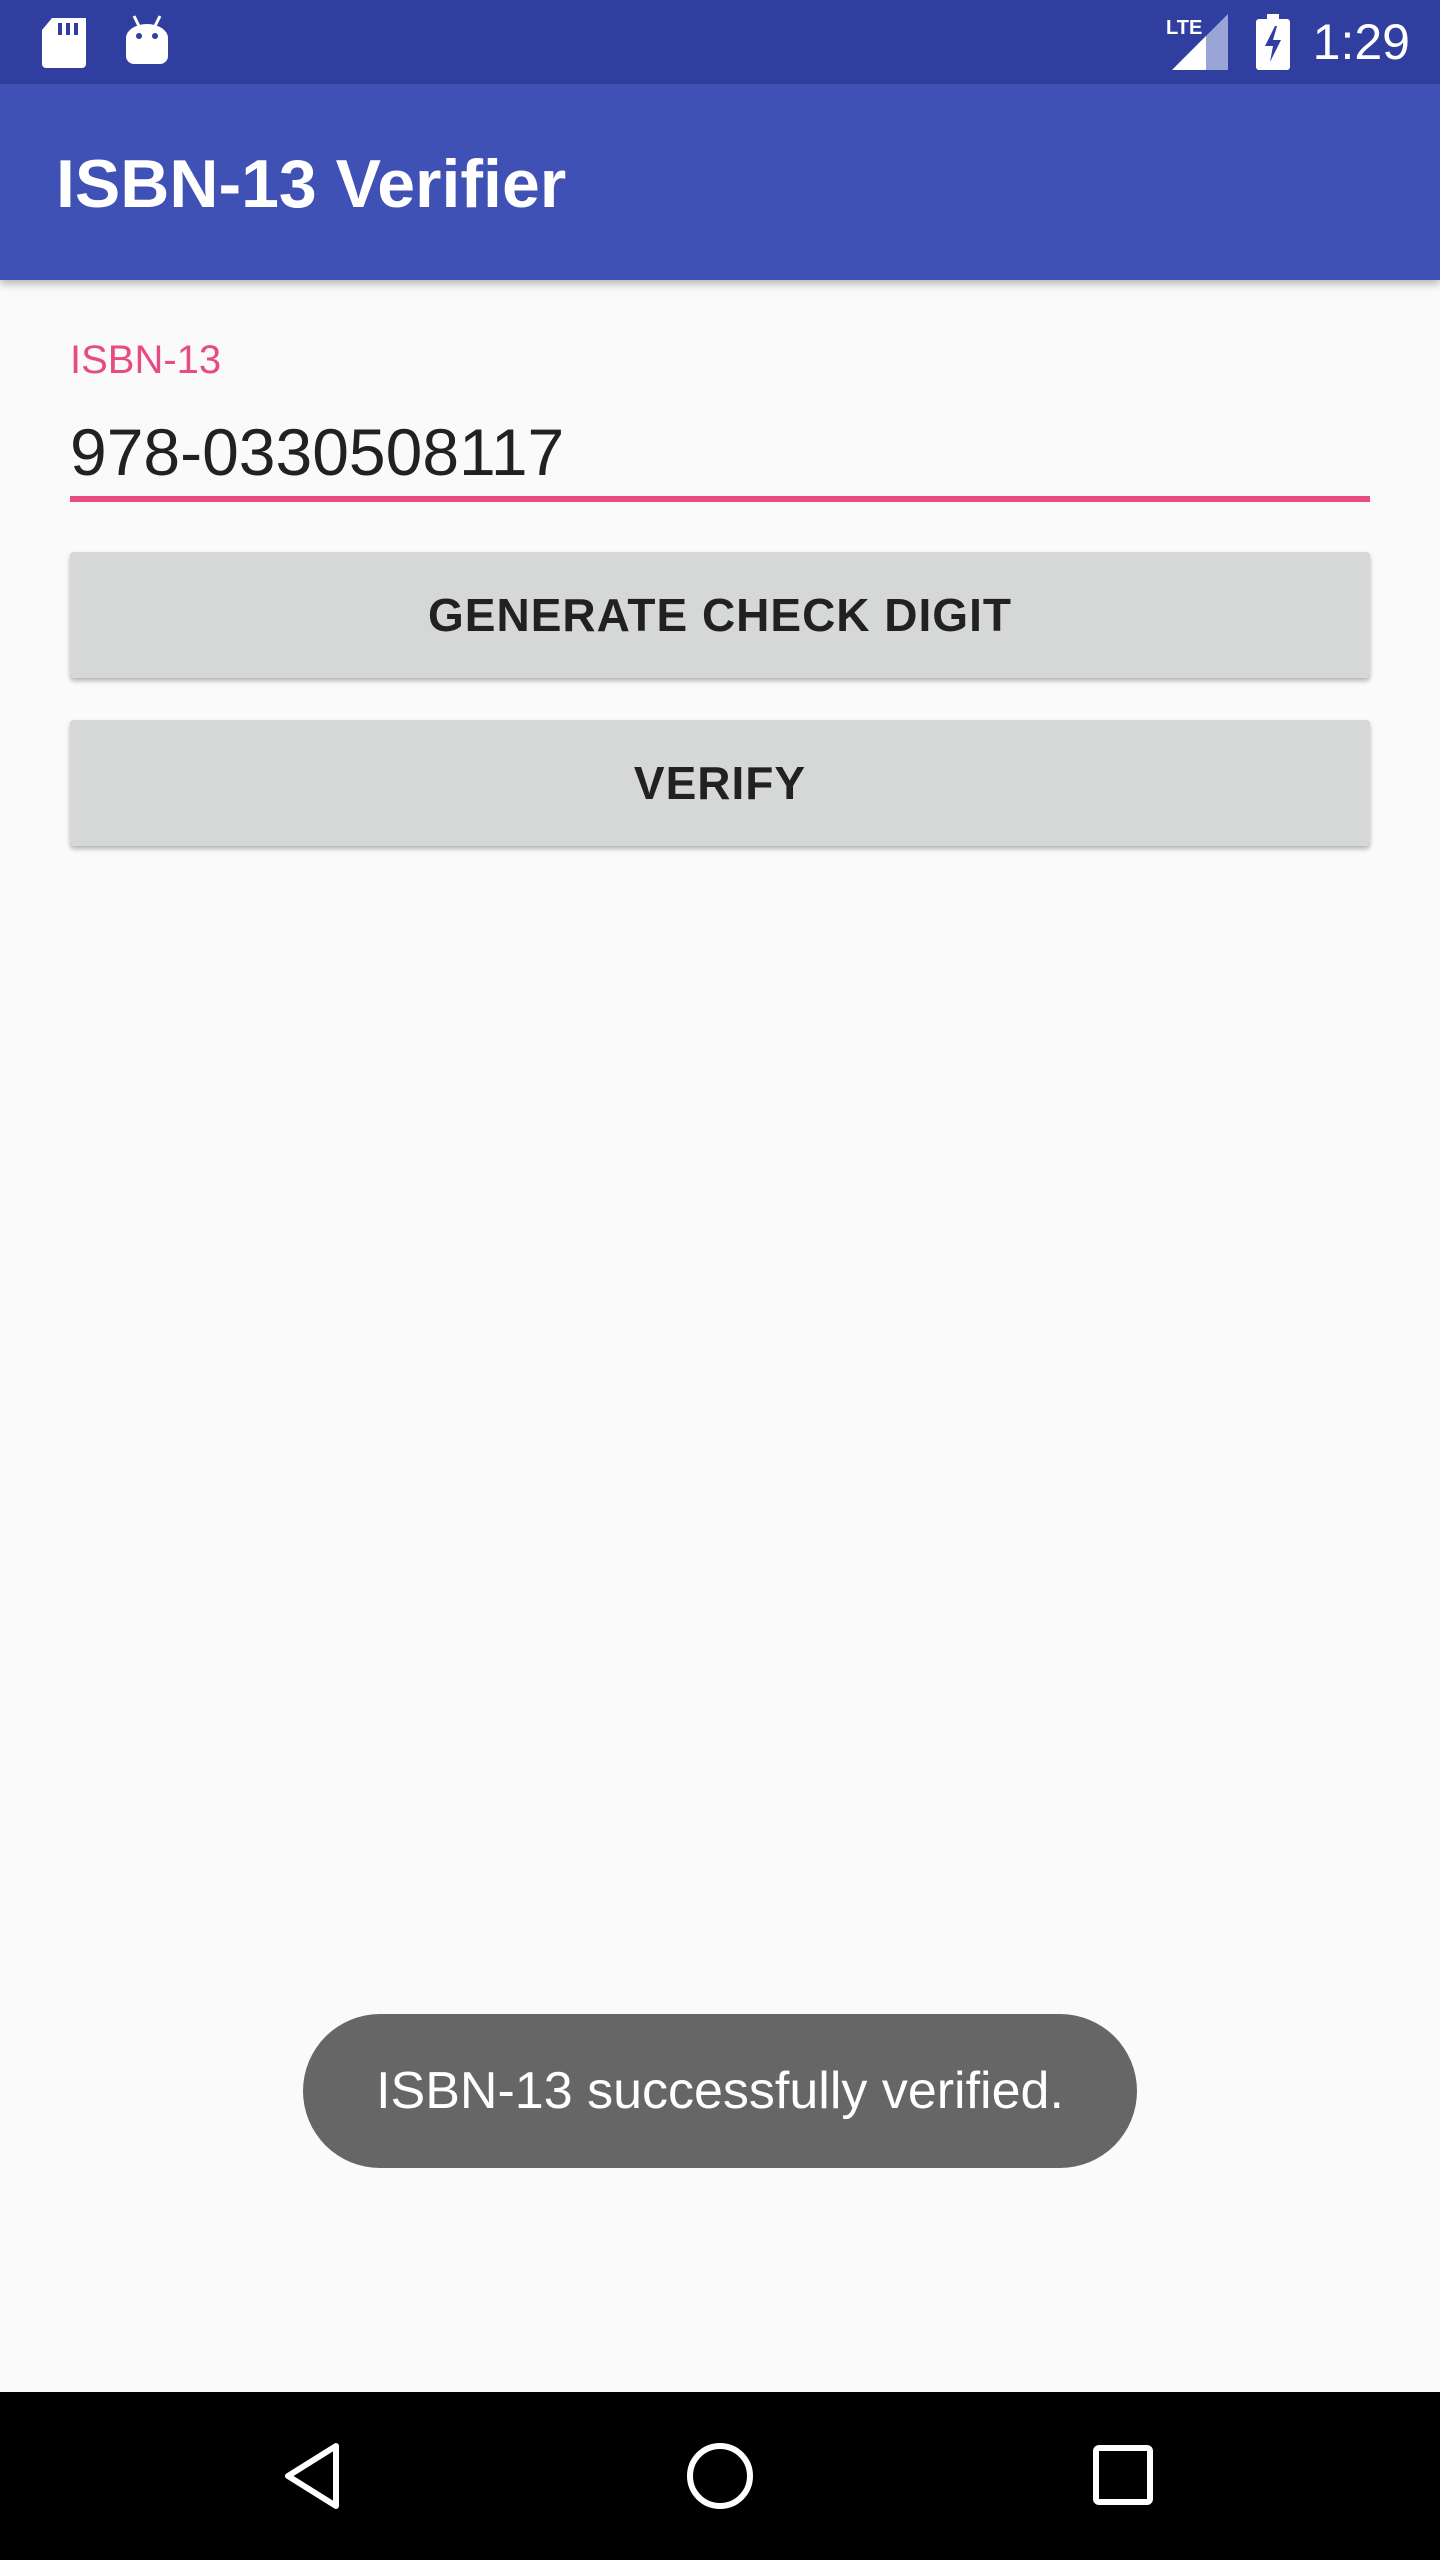 Image resolution: width=1440 pixels, height=2560 pixels. I want to click on sd-card-icon, so click(64, 45).